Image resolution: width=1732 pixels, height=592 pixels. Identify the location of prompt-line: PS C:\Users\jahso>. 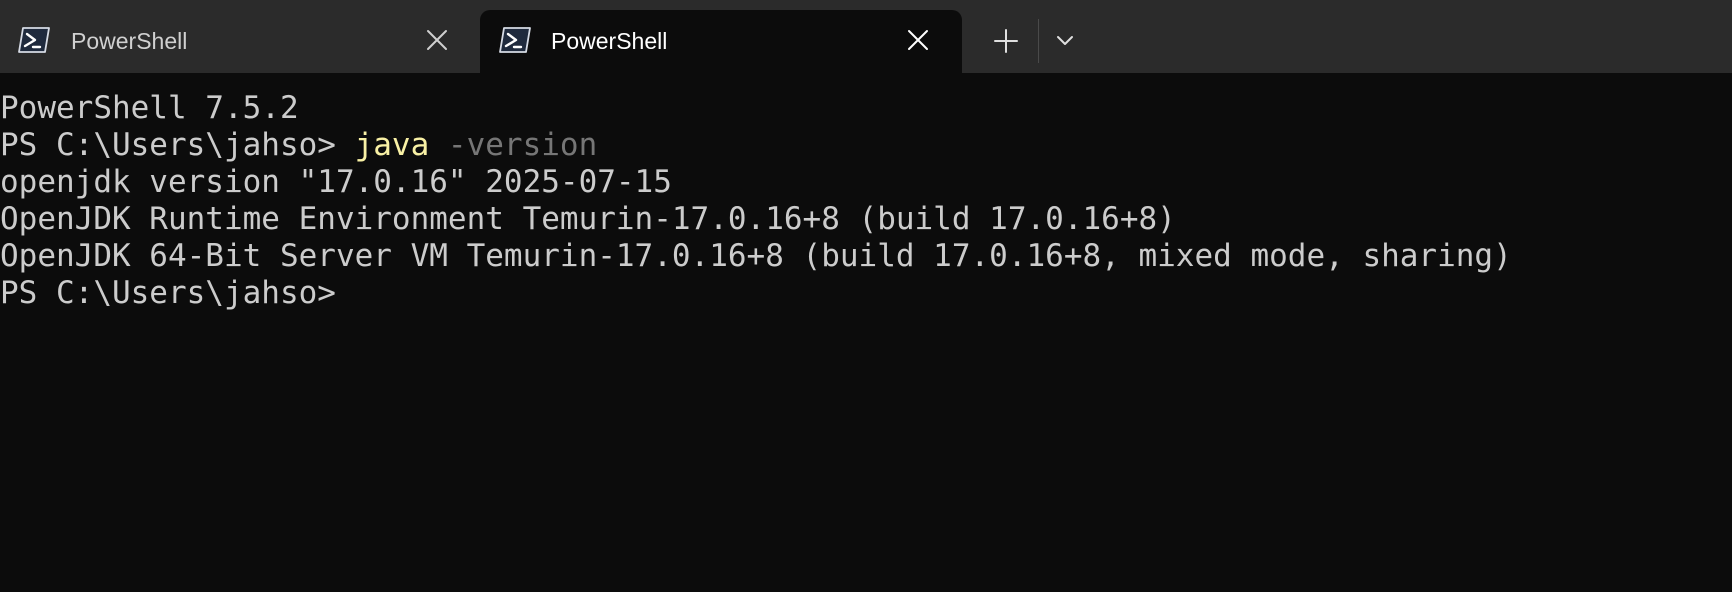
(168, 293).